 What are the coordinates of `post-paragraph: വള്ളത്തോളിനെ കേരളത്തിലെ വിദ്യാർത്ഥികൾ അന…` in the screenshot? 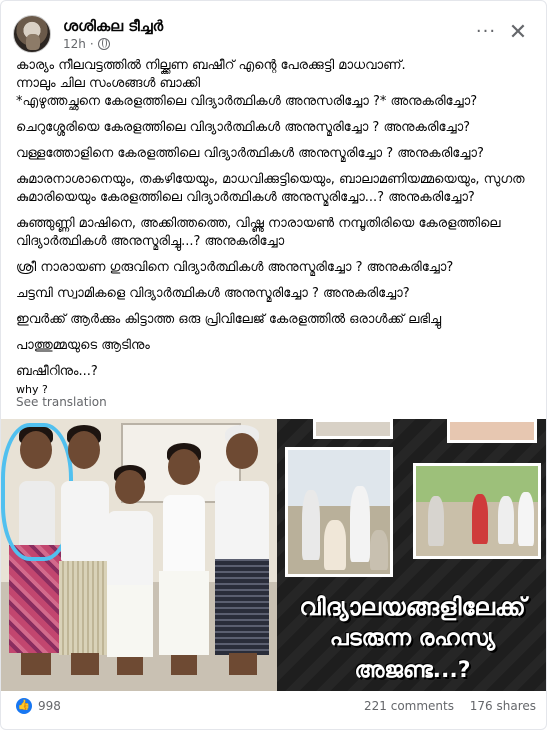 It's located at (250, 153).